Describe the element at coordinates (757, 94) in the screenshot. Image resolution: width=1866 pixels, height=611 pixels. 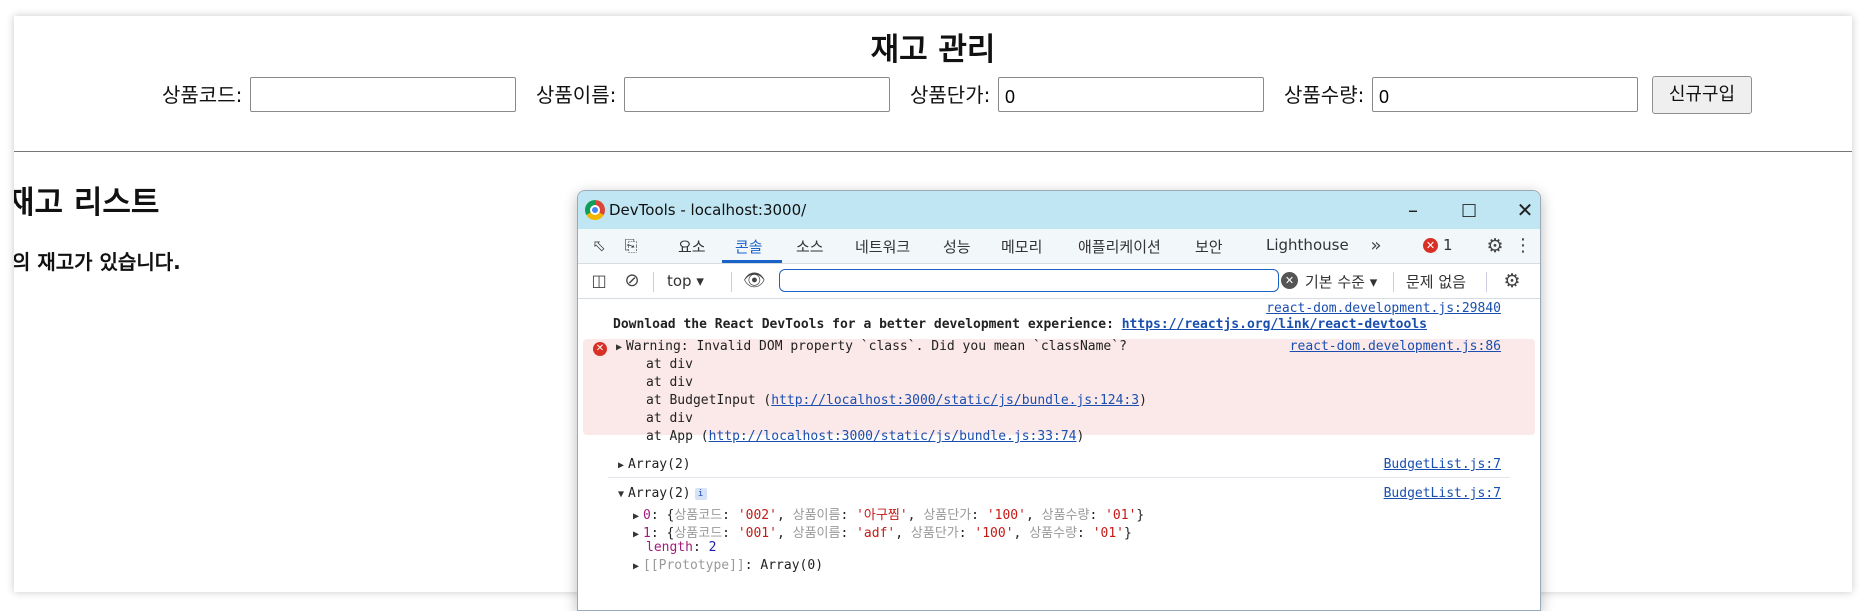
I see `product-name-input` at that location.